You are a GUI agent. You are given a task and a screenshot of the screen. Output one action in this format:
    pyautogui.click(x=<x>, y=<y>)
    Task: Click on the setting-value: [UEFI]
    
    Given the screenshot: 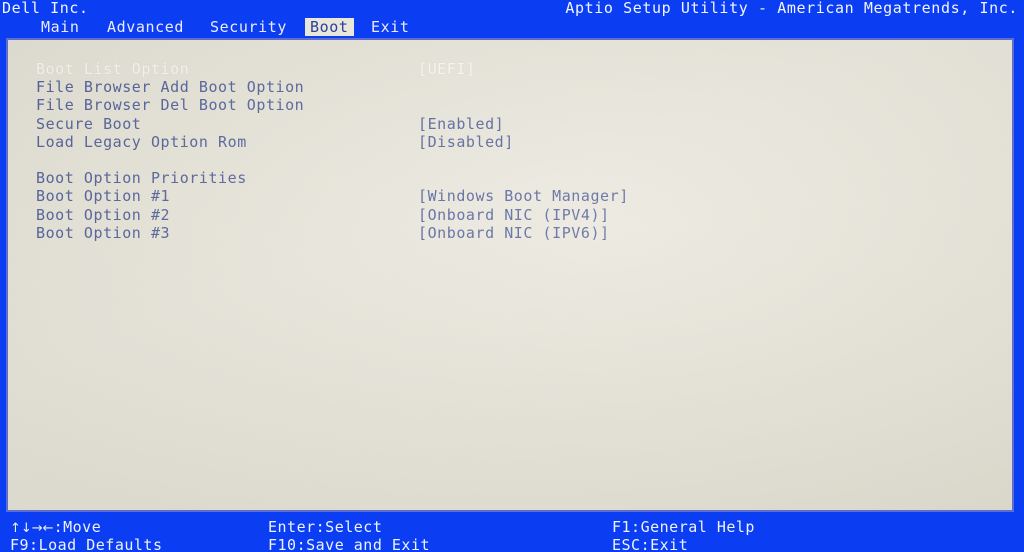 What is the action you would take?
    pyautogui.click(x=447, y=69)
    